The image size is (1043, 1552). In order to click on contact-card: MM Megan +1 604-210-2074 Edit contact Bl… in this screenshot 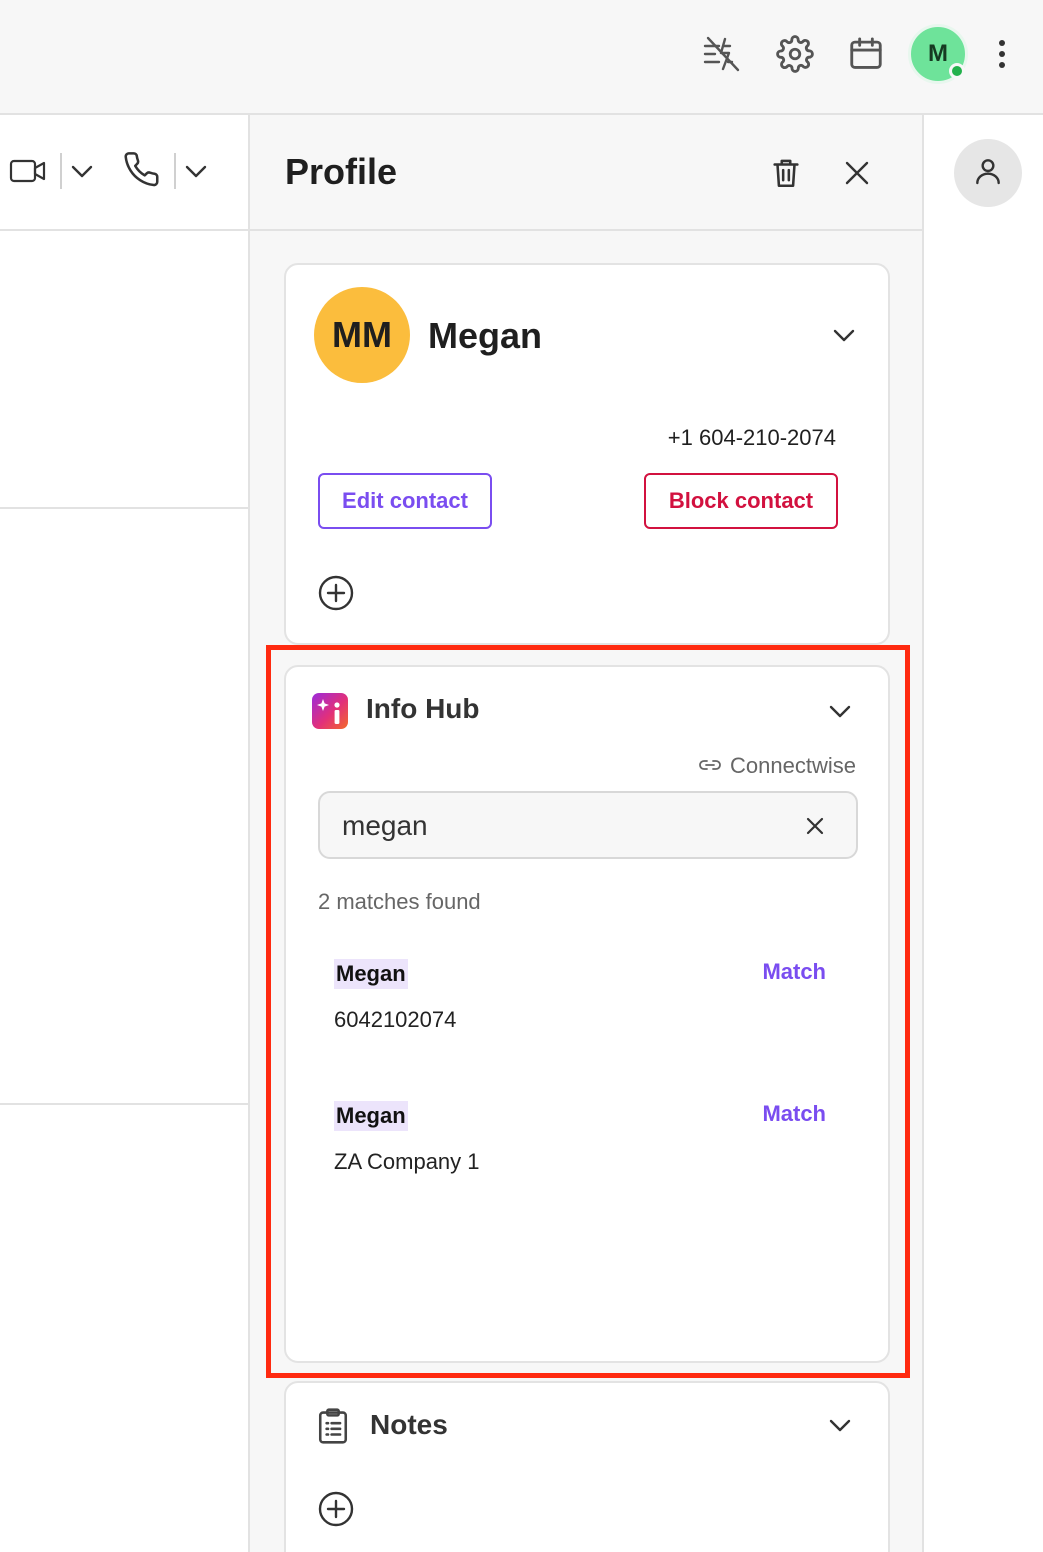, I will do `click(587, 454)`.